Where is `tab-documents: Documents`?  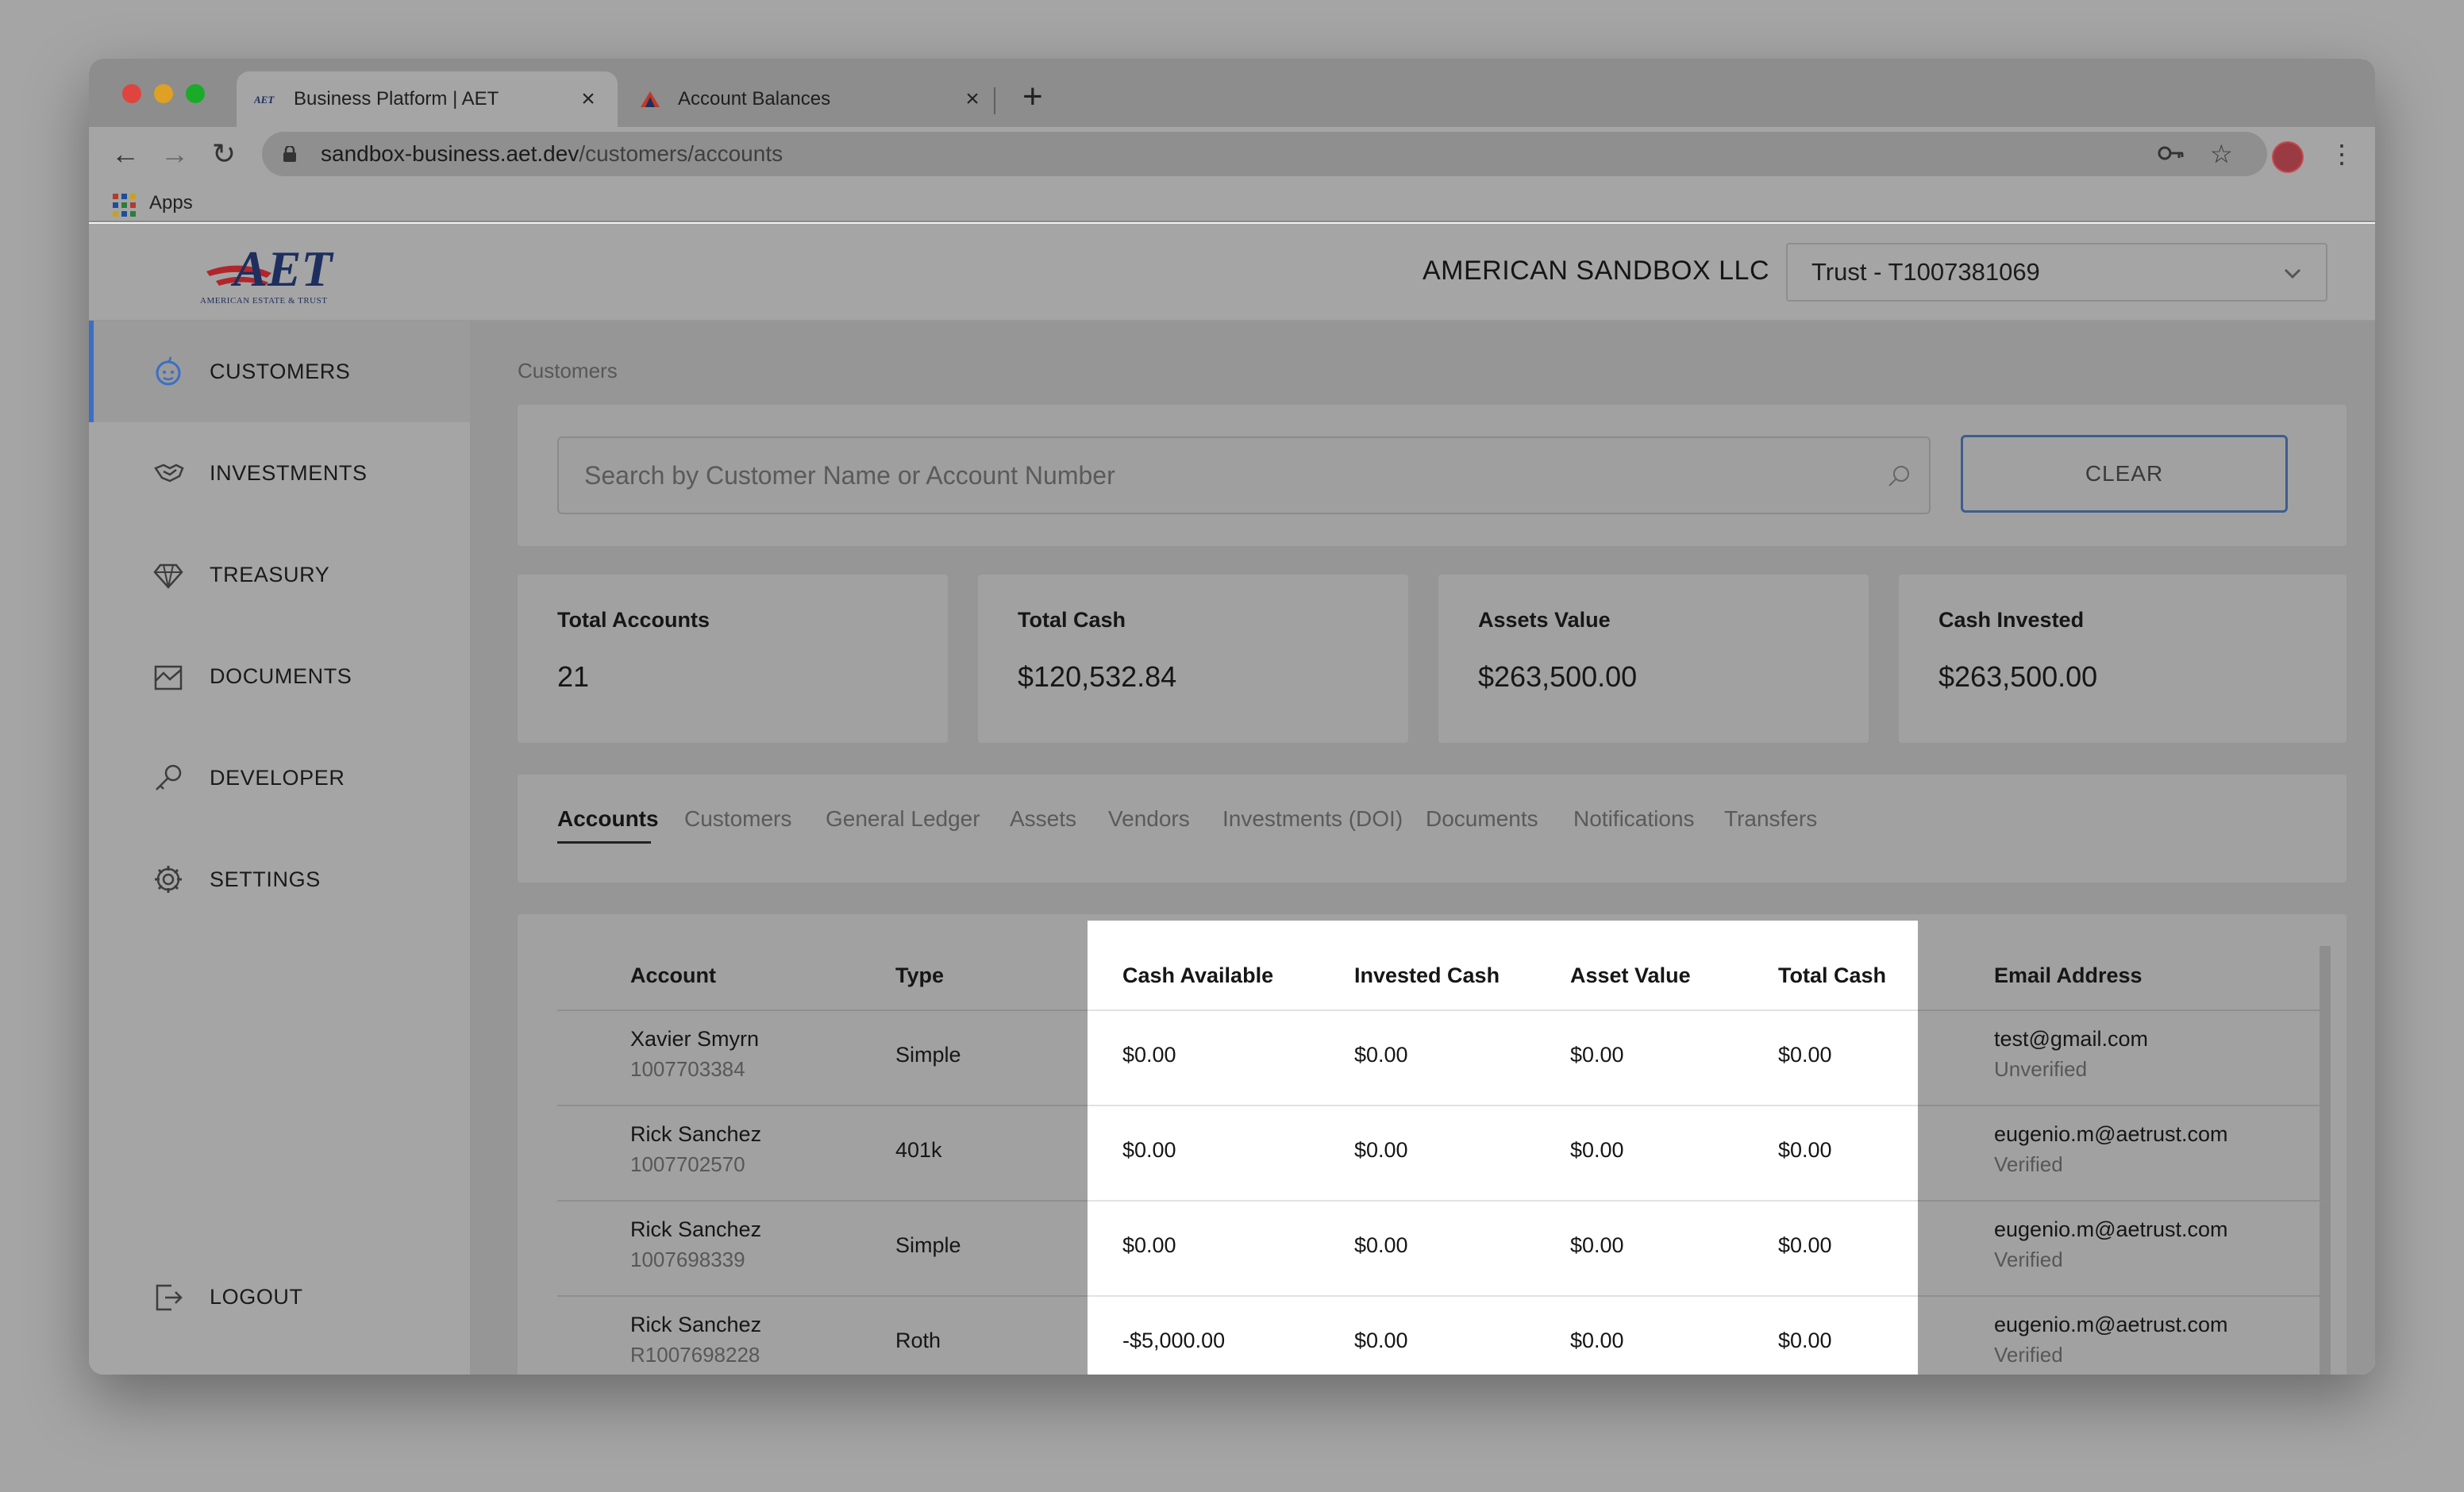 tab-documents: Documents is located at coordinates (1482, 819).